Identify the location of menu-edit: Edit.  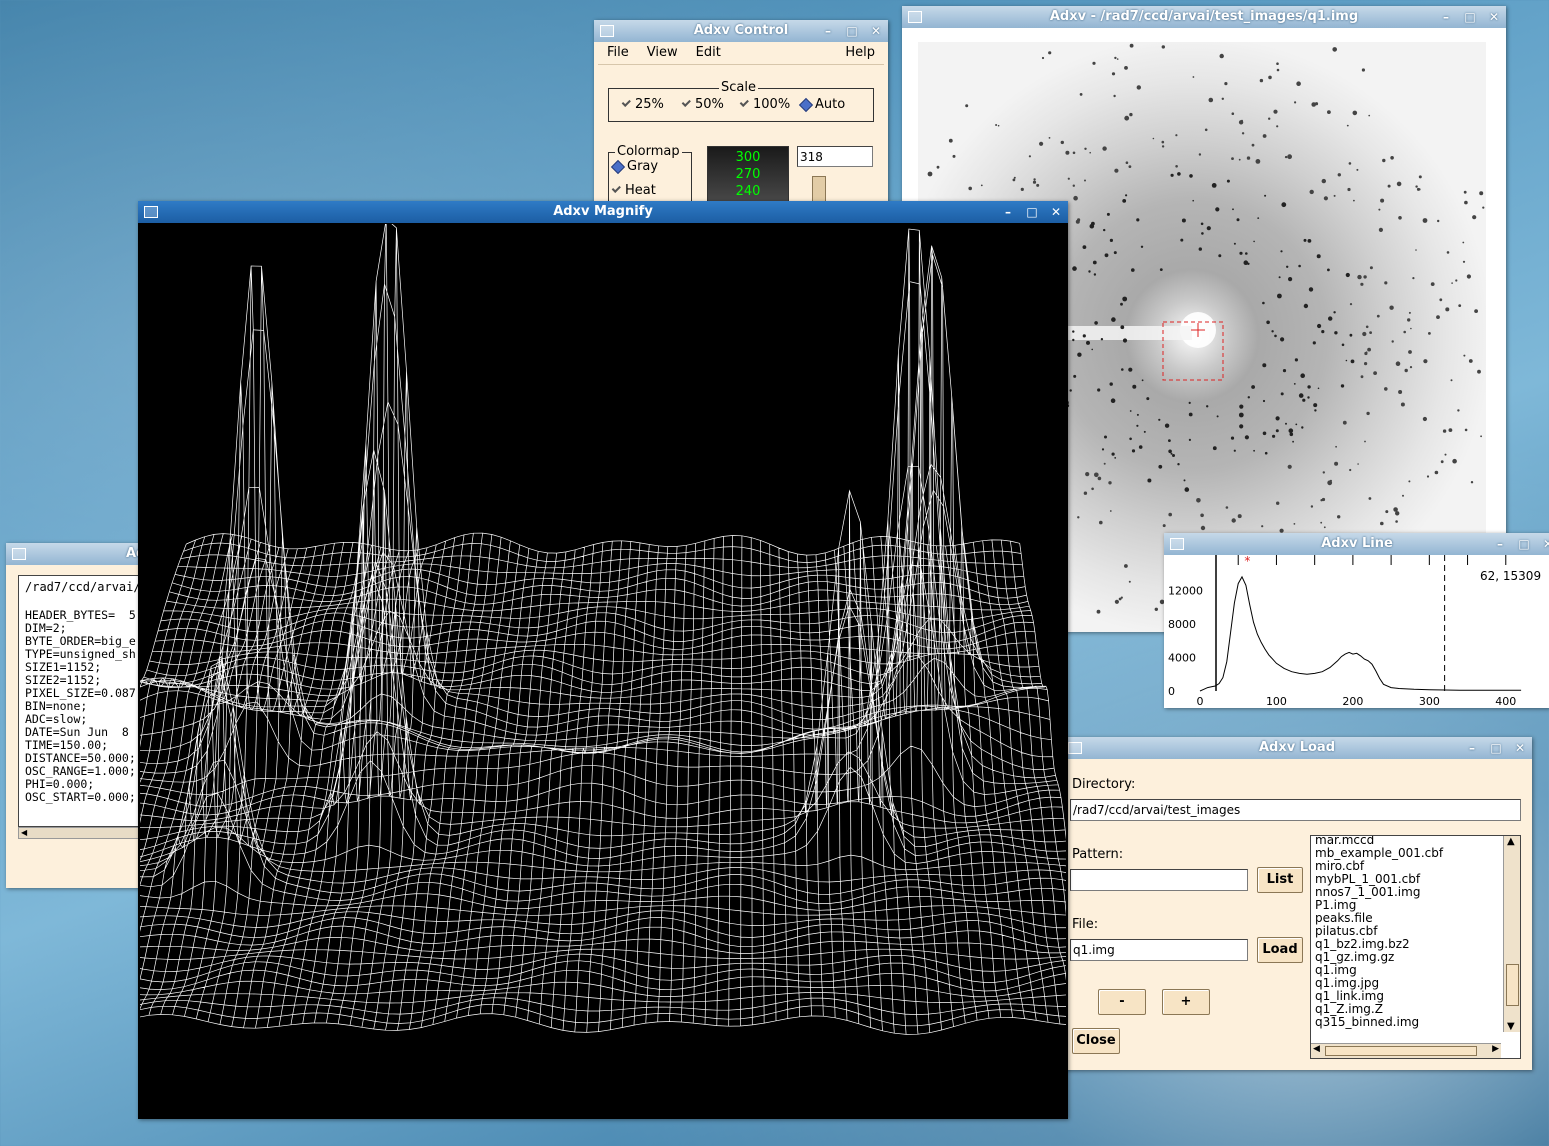
(708, 53).